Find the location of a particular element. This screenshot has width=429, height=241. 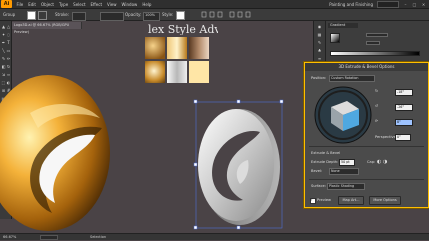

gradient-swatch-orange-glow is located at coordinates (155, 72).